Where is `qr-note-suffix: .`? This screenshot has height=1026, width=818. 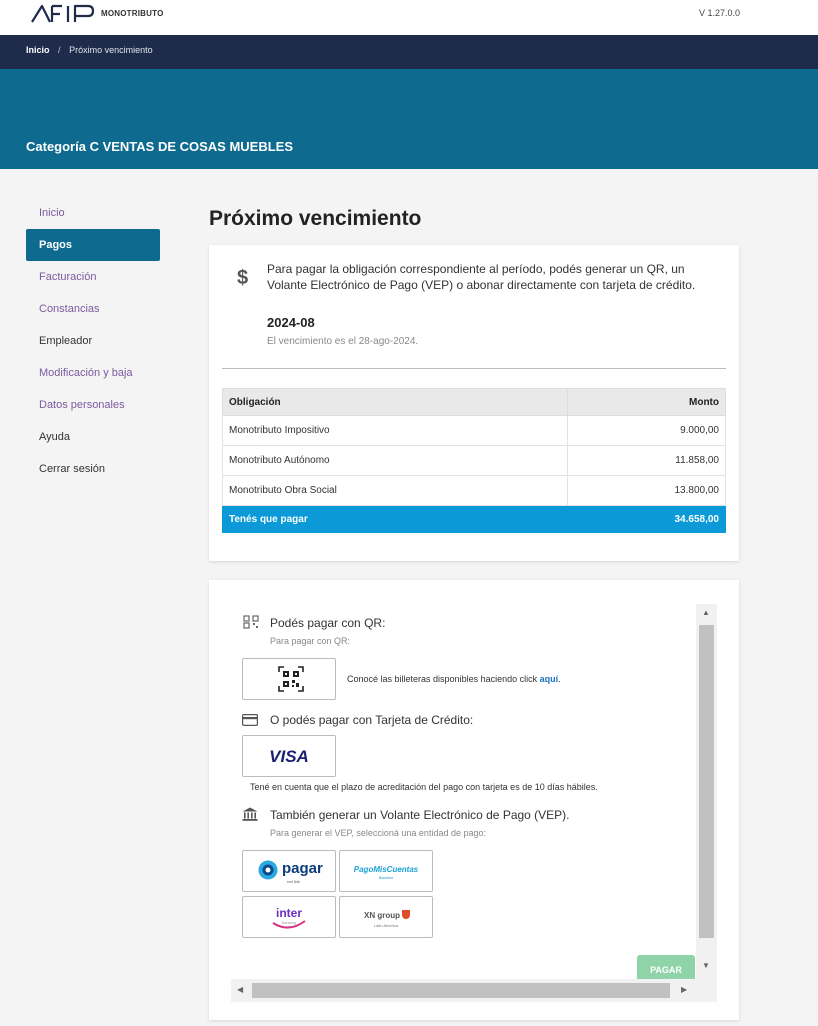
qr-note-suffix: . is located at coordinates (559, 679).